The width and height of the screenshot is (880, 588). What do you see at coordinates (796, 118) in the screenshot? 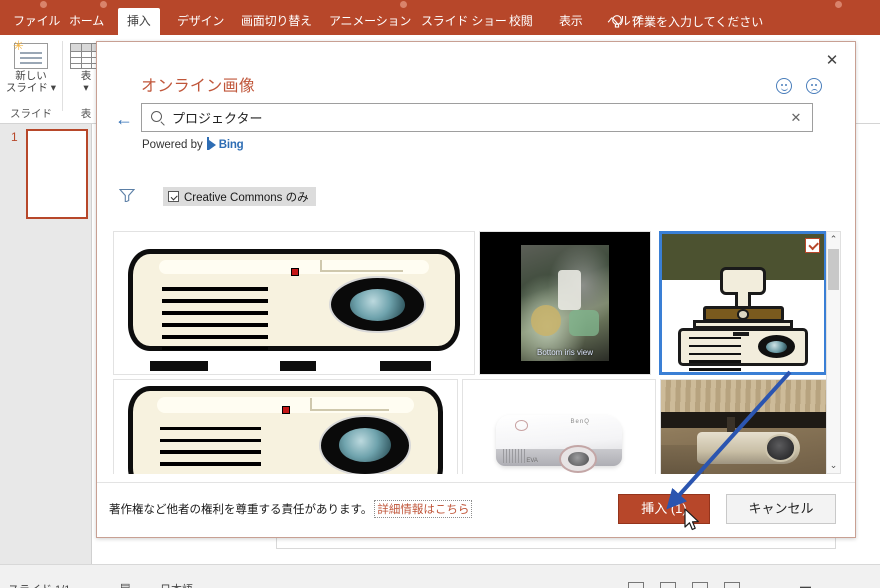
I see `clear-search-icon: ✕` at bounding box center [796, 118].